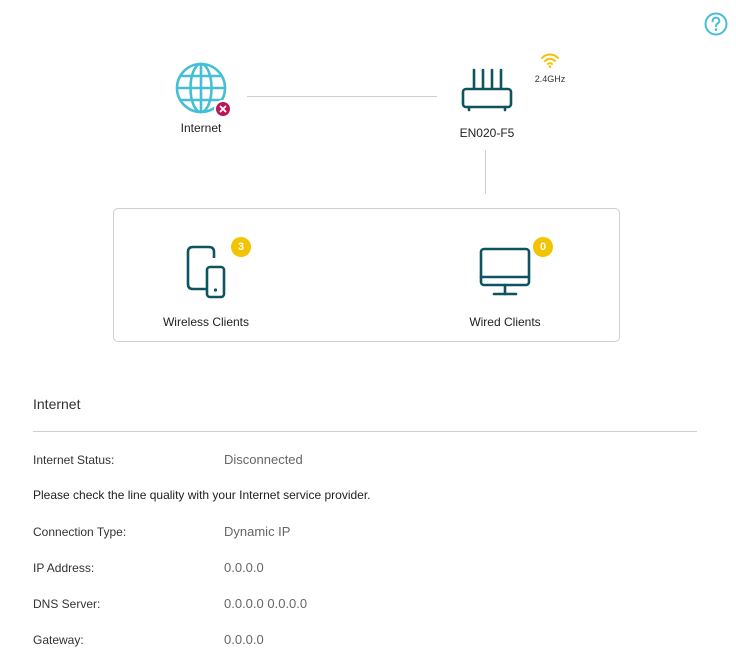 Image resolution: width=736 pixels, height=664 pixels. Describe the element at coordinates (80, 532) in the screenshot. I see `connection-type-label: Connection Type:` at that location.